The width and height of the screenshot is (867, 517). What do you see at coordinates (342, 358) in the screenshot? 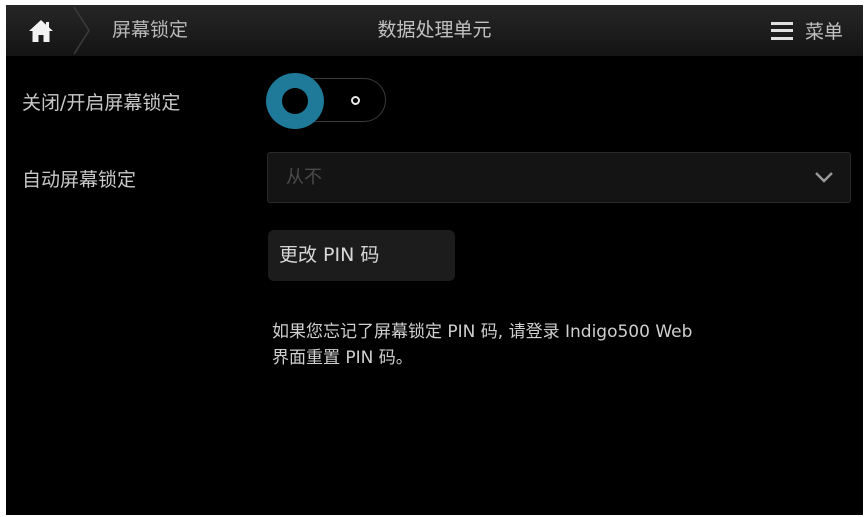
I see `note-line-2: 界面重置 PIN 码。` at bounding box center [342, 358].